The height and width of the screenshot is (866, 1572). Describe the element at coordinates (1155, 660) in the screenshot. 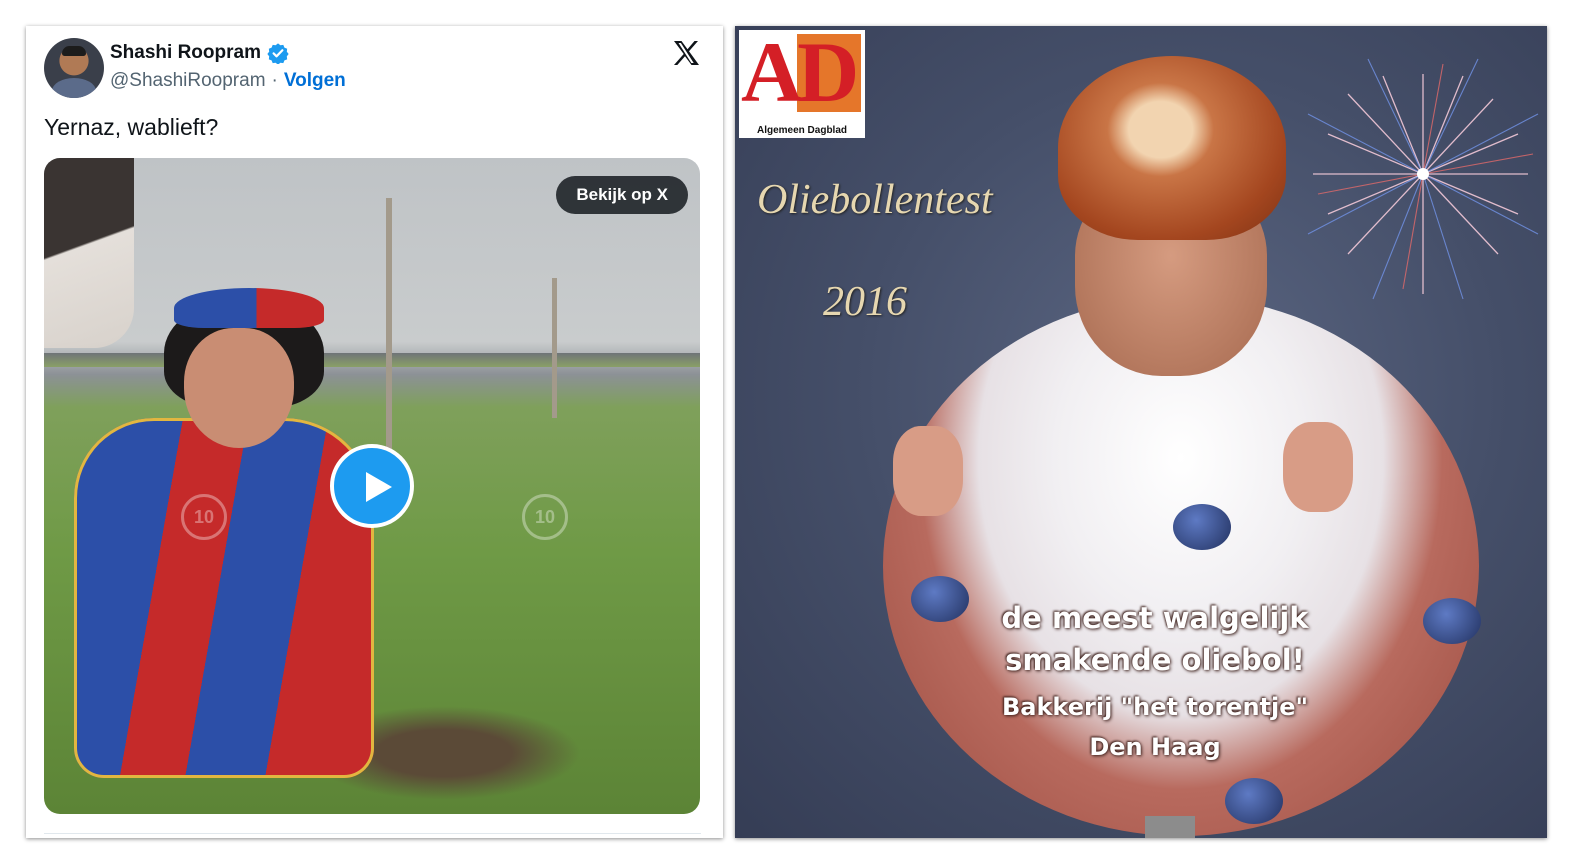

I see `caption-line-2: smakende oliebol!` at that location.